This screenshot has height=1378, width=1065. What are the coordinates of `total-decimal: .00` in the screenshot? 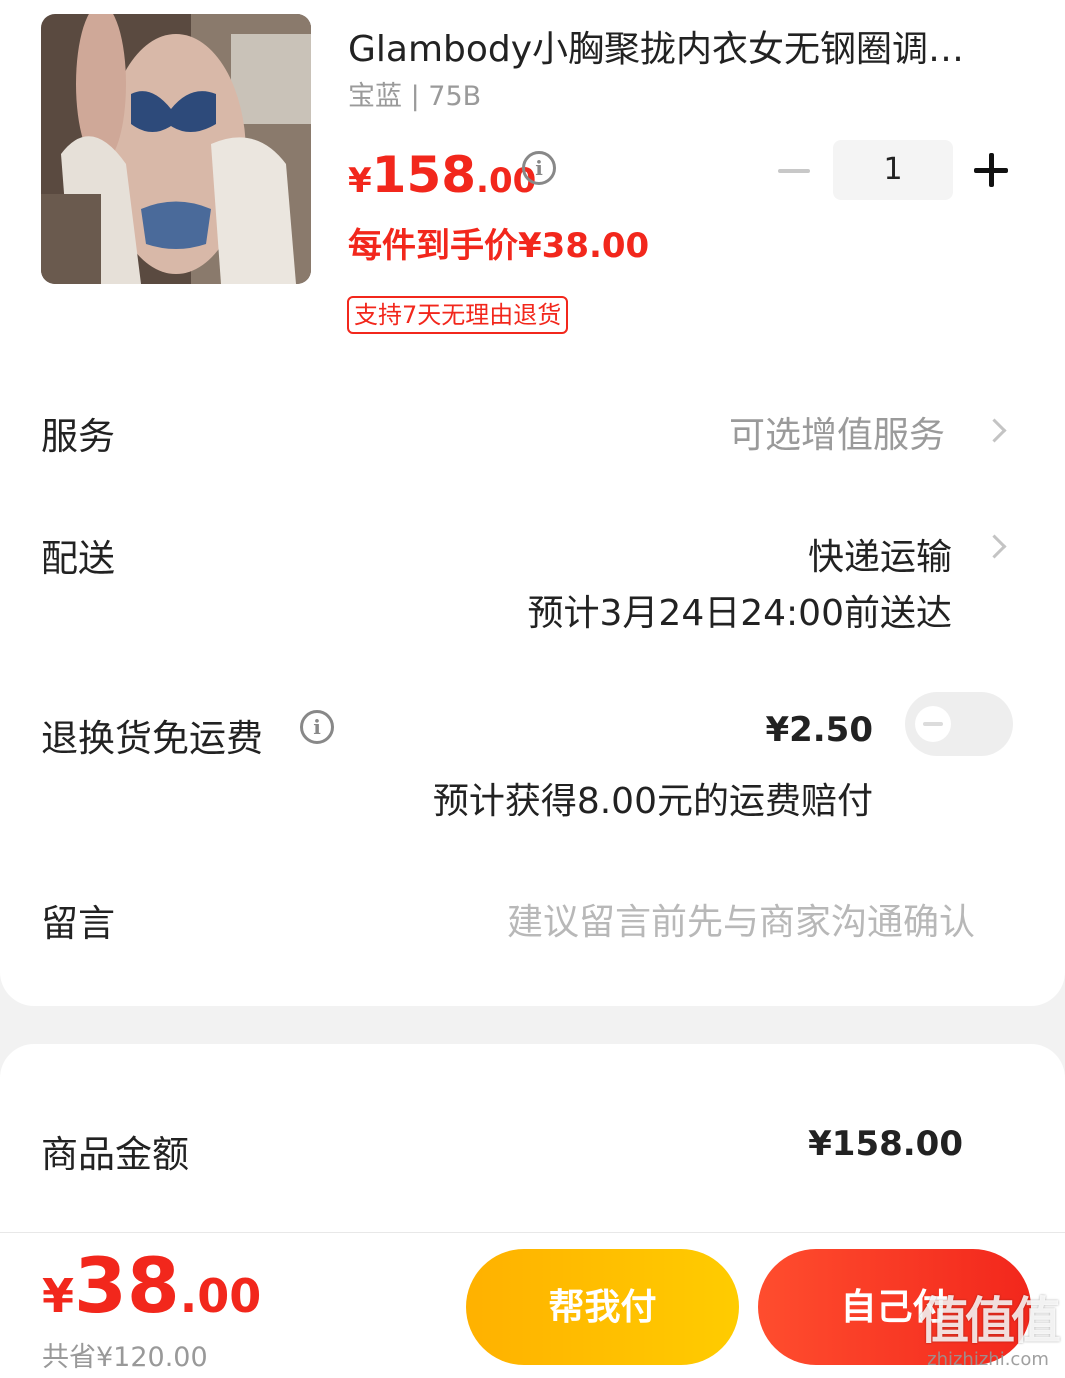 It's located at (220, 1296).